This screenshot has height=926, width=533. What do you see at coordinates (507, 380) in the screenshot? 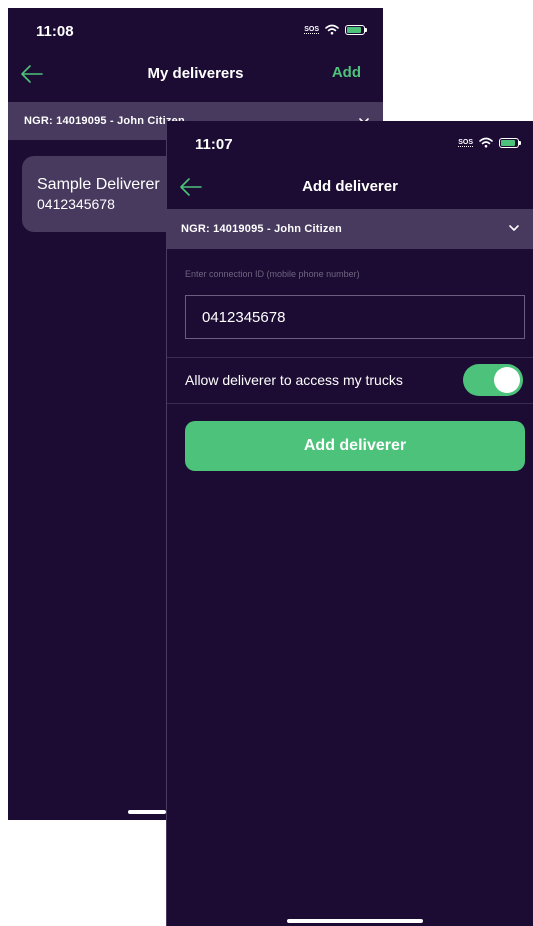
I see `toggle-knob` at bounding box center [507, 380].